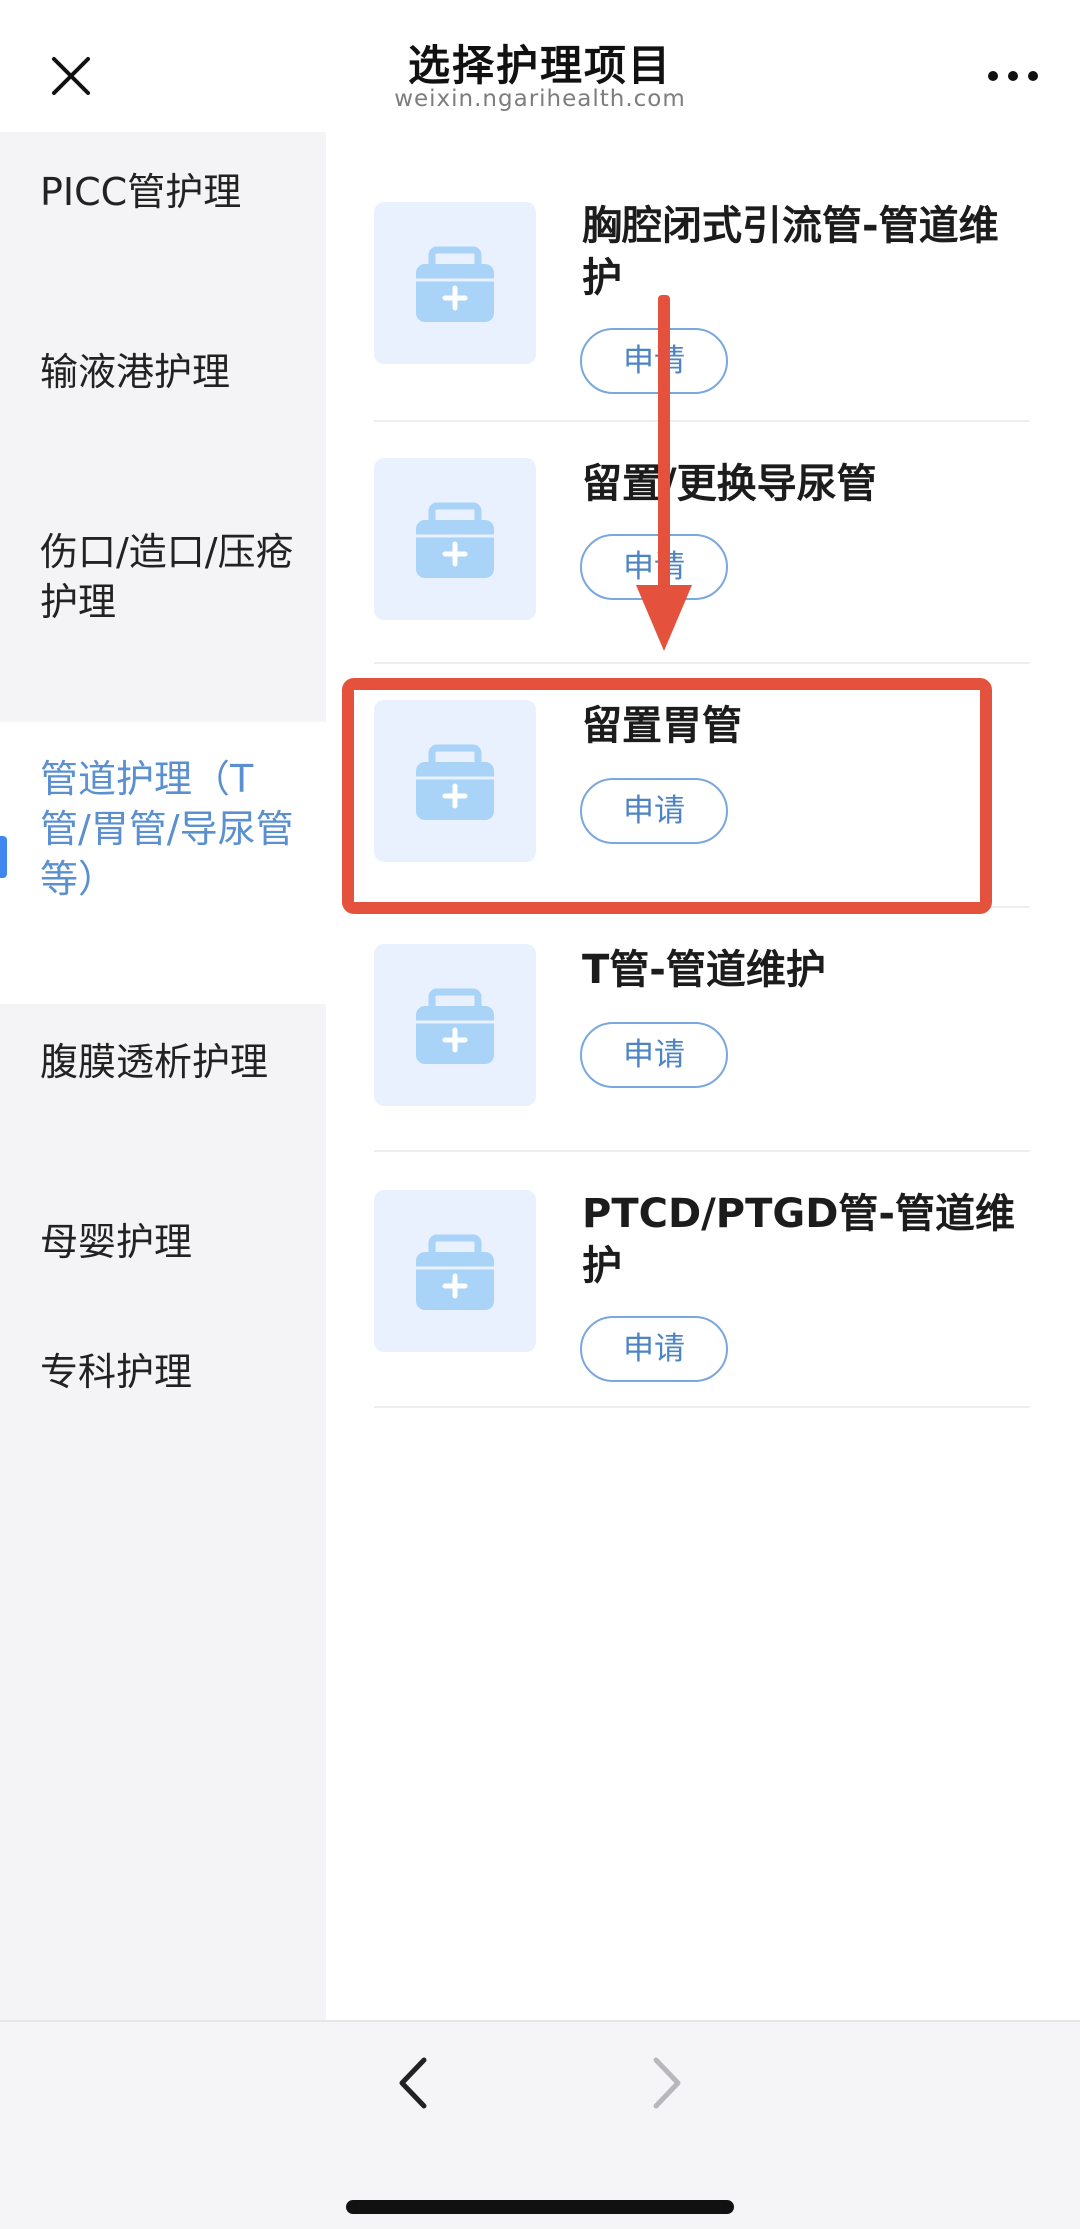 The image size is (1080, 2229). I want to click on page-title: 选择护理项目, so click(539, 65).